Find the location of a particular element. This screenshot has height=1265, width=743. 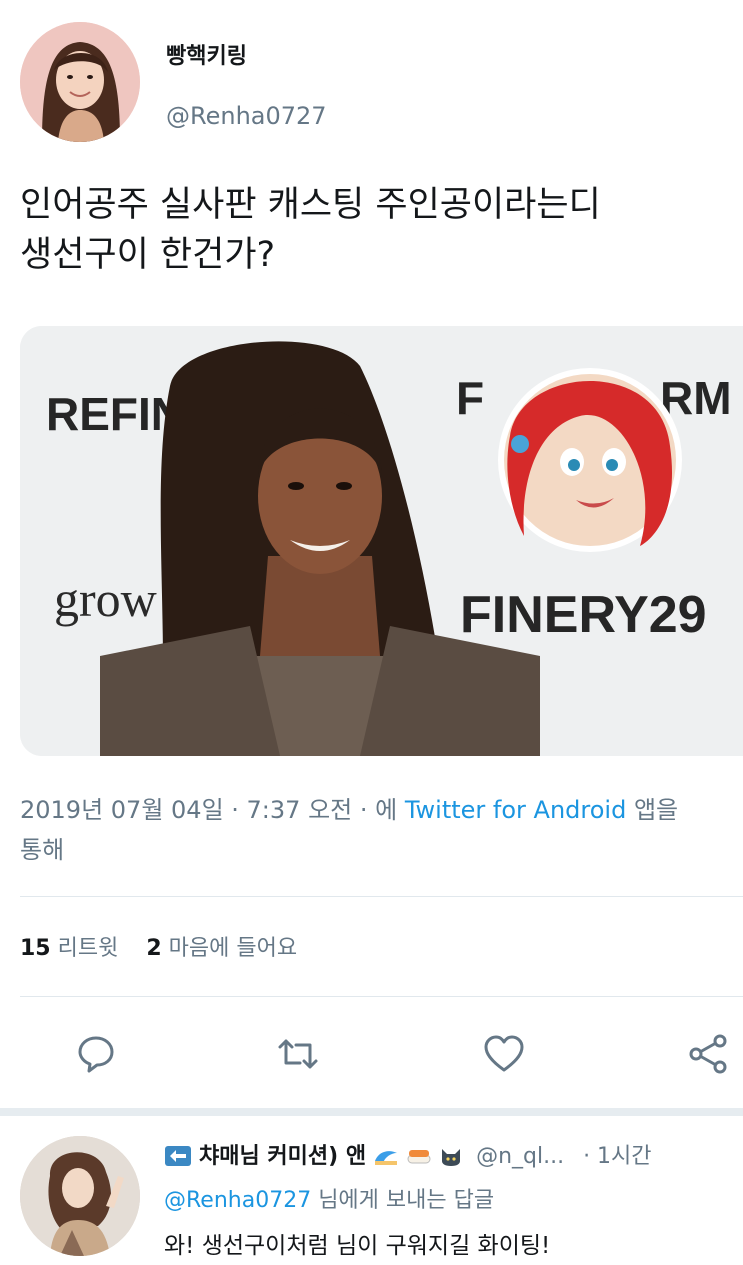

tweet-header: 빵핵키링 @Renha0727 is located at coordinates (370, 84).